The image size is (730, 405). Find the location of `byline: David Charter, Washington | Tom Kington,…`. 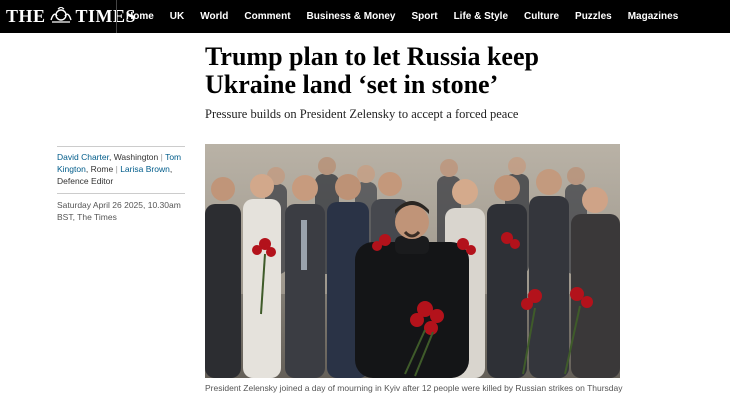

byline: David Charter, Washington | Tom Kington,… is located at coordinates (121, 166).